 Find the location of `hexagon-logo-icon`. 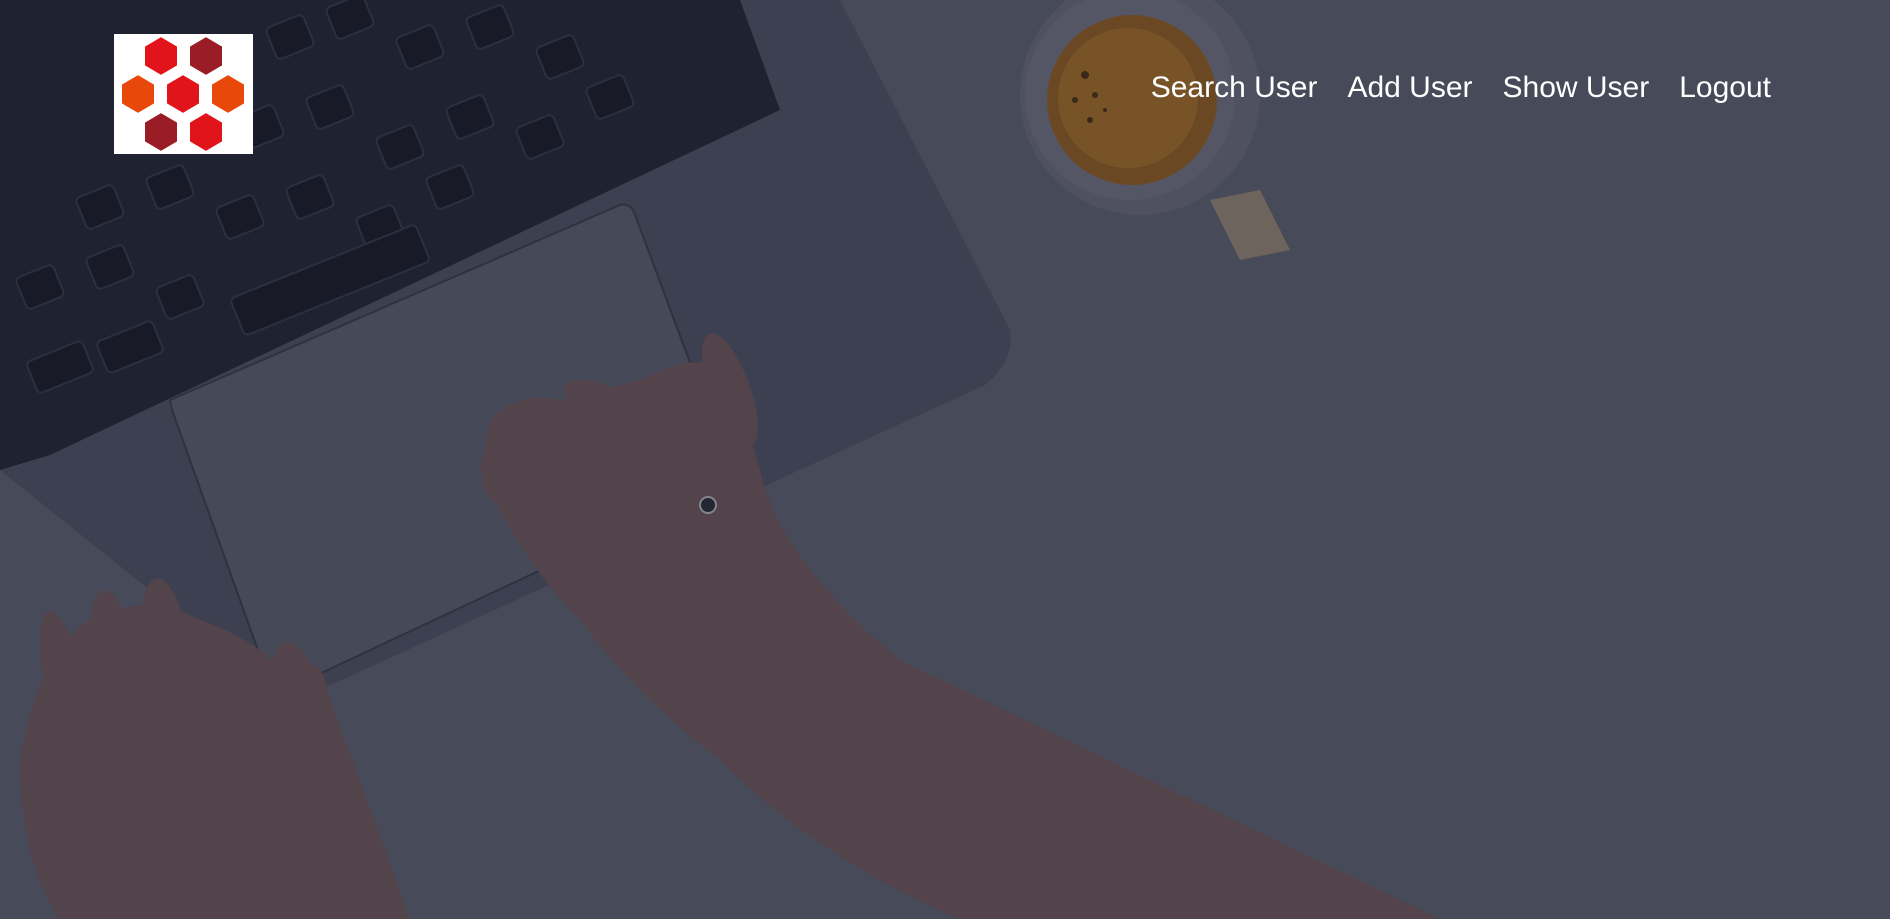

hexagon-logo-icon is located at coordinates (183, 94).